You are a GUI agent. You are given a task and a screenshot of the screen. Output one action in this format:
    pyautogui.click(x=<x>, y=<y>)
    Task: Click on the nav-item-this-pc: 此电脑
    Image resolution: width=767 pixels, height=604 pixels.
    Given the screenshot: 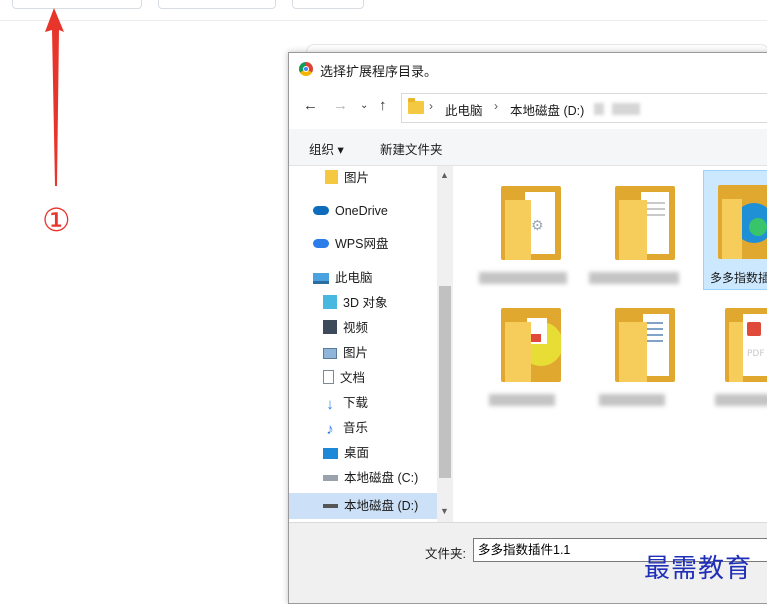 What is the action you would take?
    pyautogui.click(x=383, y=278)
    